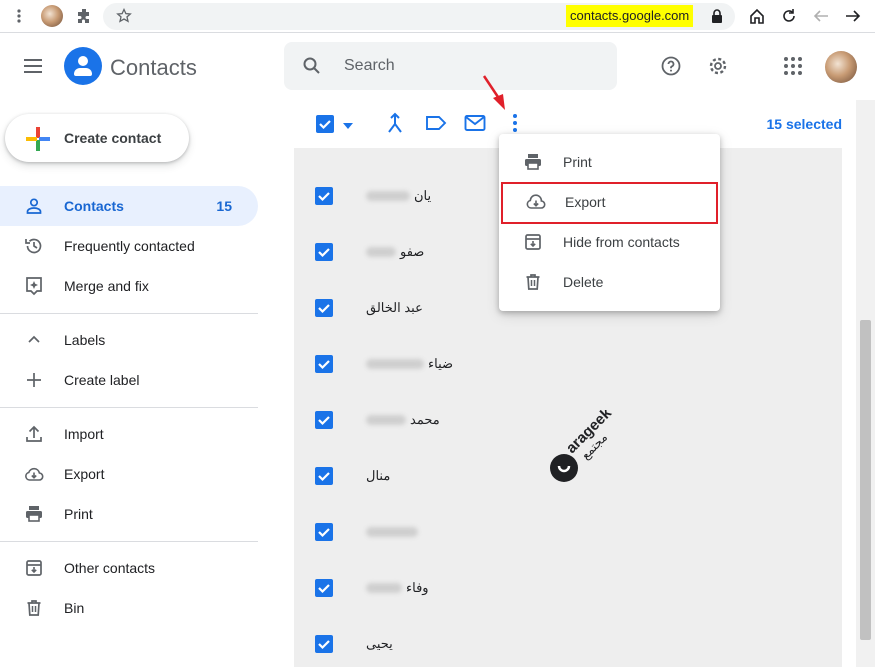 The height and width of the screenshot is (667, 875). I want to click on apps-grid-icon, so click(793, 68).